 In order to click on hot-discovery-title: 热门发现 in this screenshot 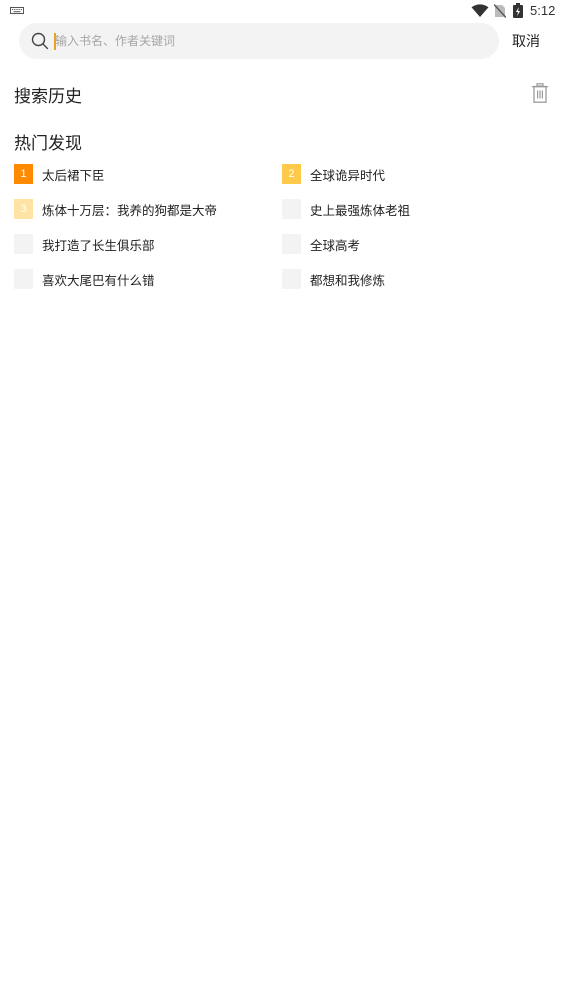, I will do `click(48, 144)`.